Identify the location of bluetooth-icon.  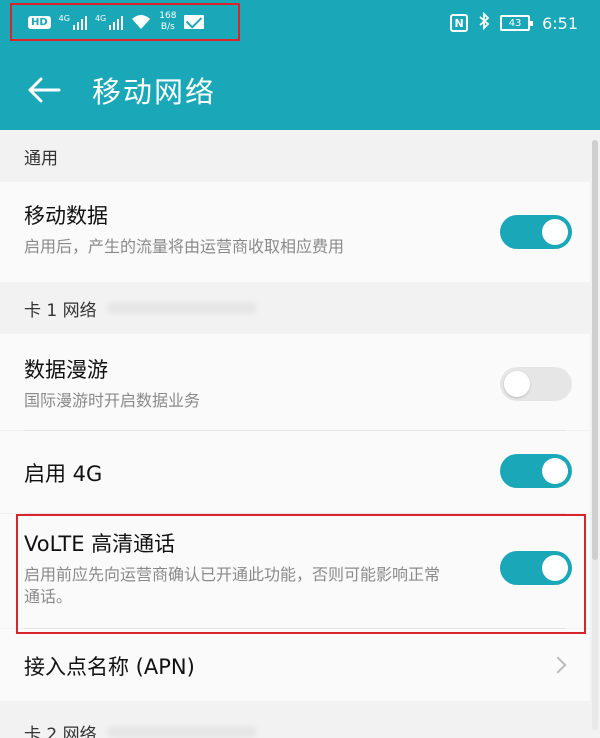
(484, 22).